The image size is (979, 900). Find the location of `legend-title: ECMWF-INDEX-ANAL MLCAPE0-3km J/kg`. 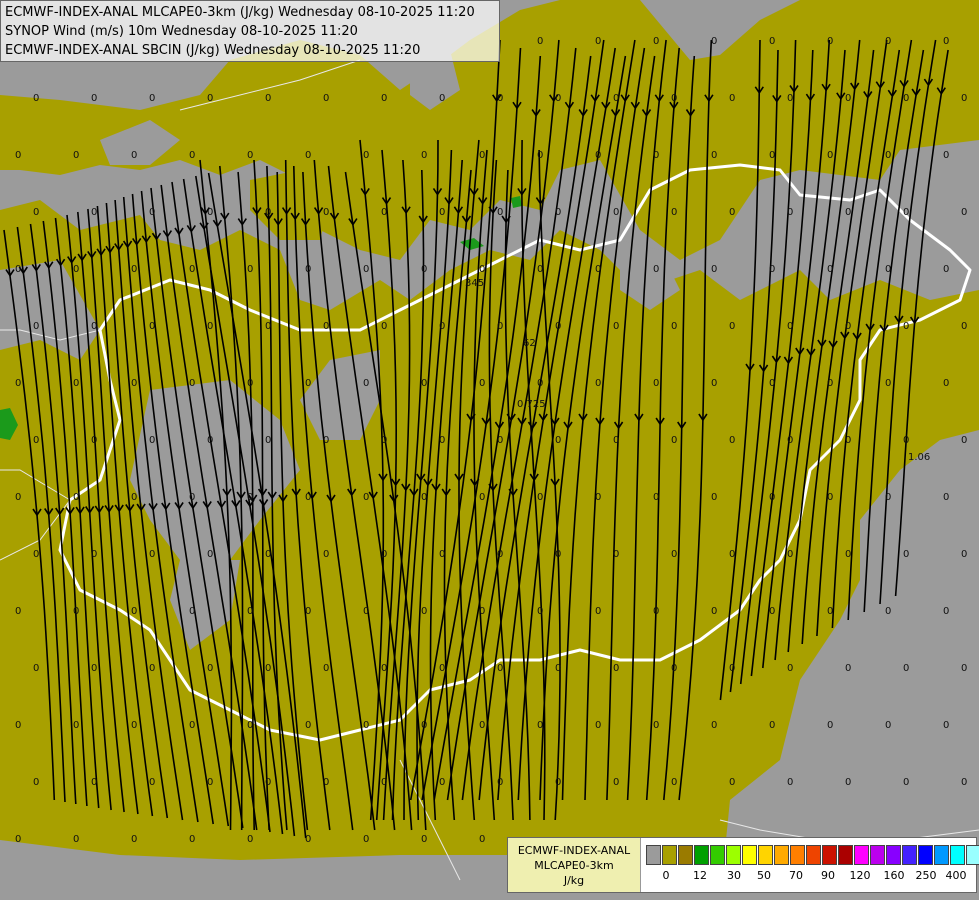

legend-title: ECMWF-INDEX-ANAL MLCAPE0-3km J/kg is located at coordinates (574, 865).